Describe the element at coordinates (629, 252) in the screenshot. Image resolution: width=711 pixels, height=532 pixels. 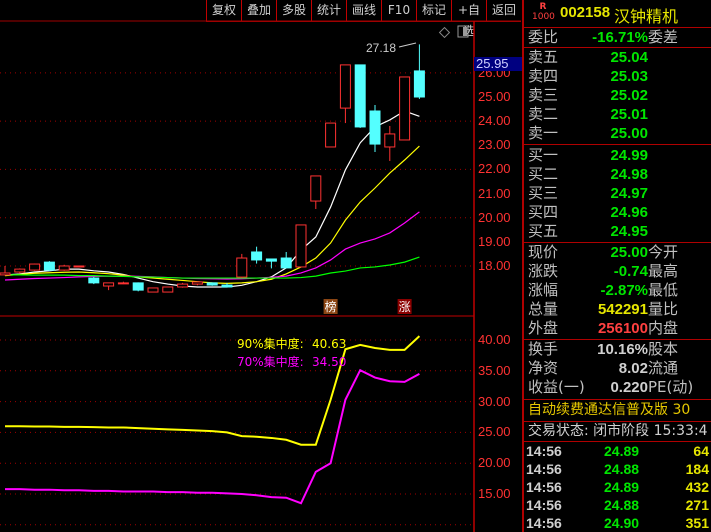
I see `stat-value: 25.00` at that location.